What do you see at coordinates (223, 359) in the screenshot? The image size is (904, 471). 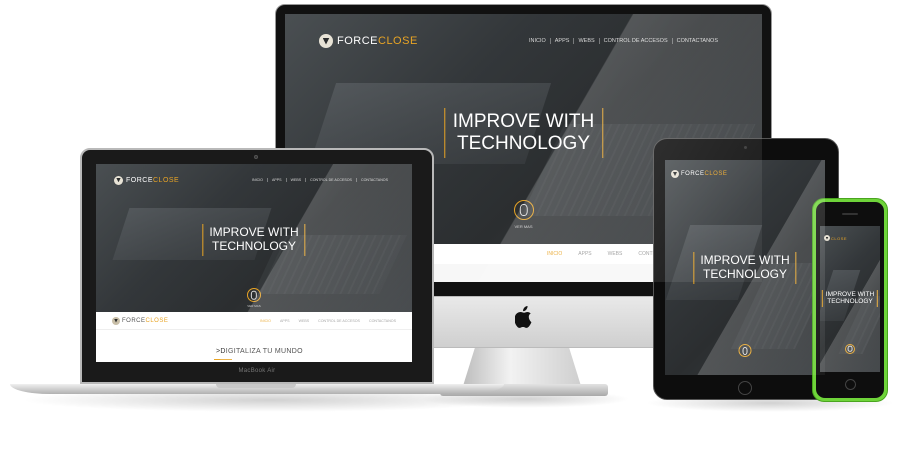 I see `section-heading-underline` at bounding box center [223, 359].